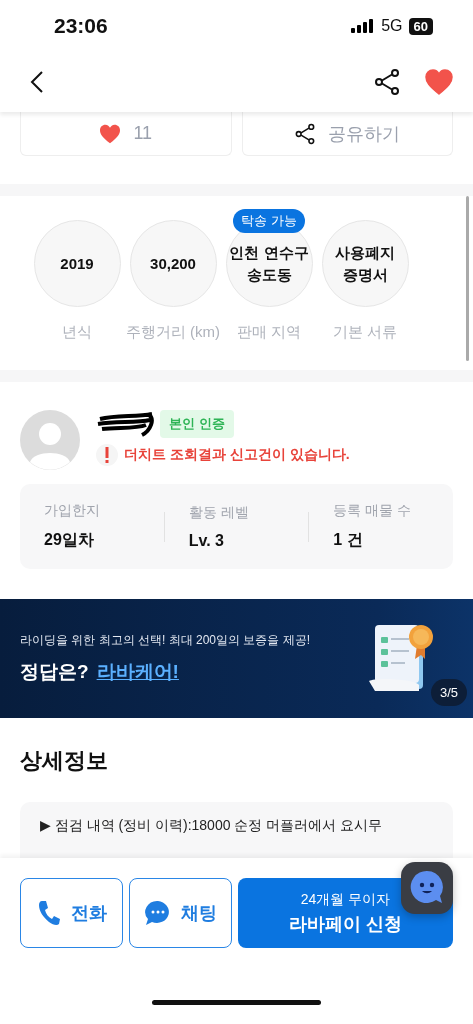  What do you see at coordinates (363, 26) in the screenshot?
I see `signal-icon` at bounding box center [363, 26].